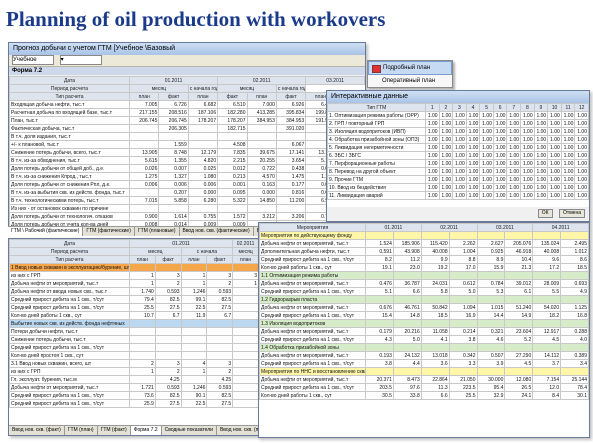 Image resolution: width=593 pixels, height=443 pixels. Describe the element at coordinates (547, 307) in the screenshot. I see `table-cell: 54.020` at that location.